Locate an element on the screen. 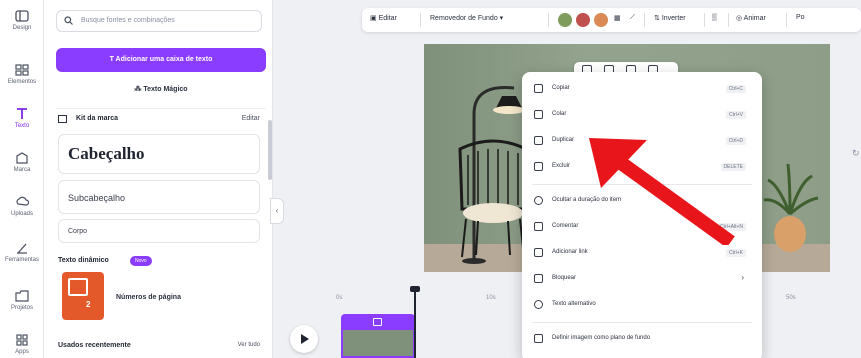  brand-kit-icon is located at coordinates (62, 119).